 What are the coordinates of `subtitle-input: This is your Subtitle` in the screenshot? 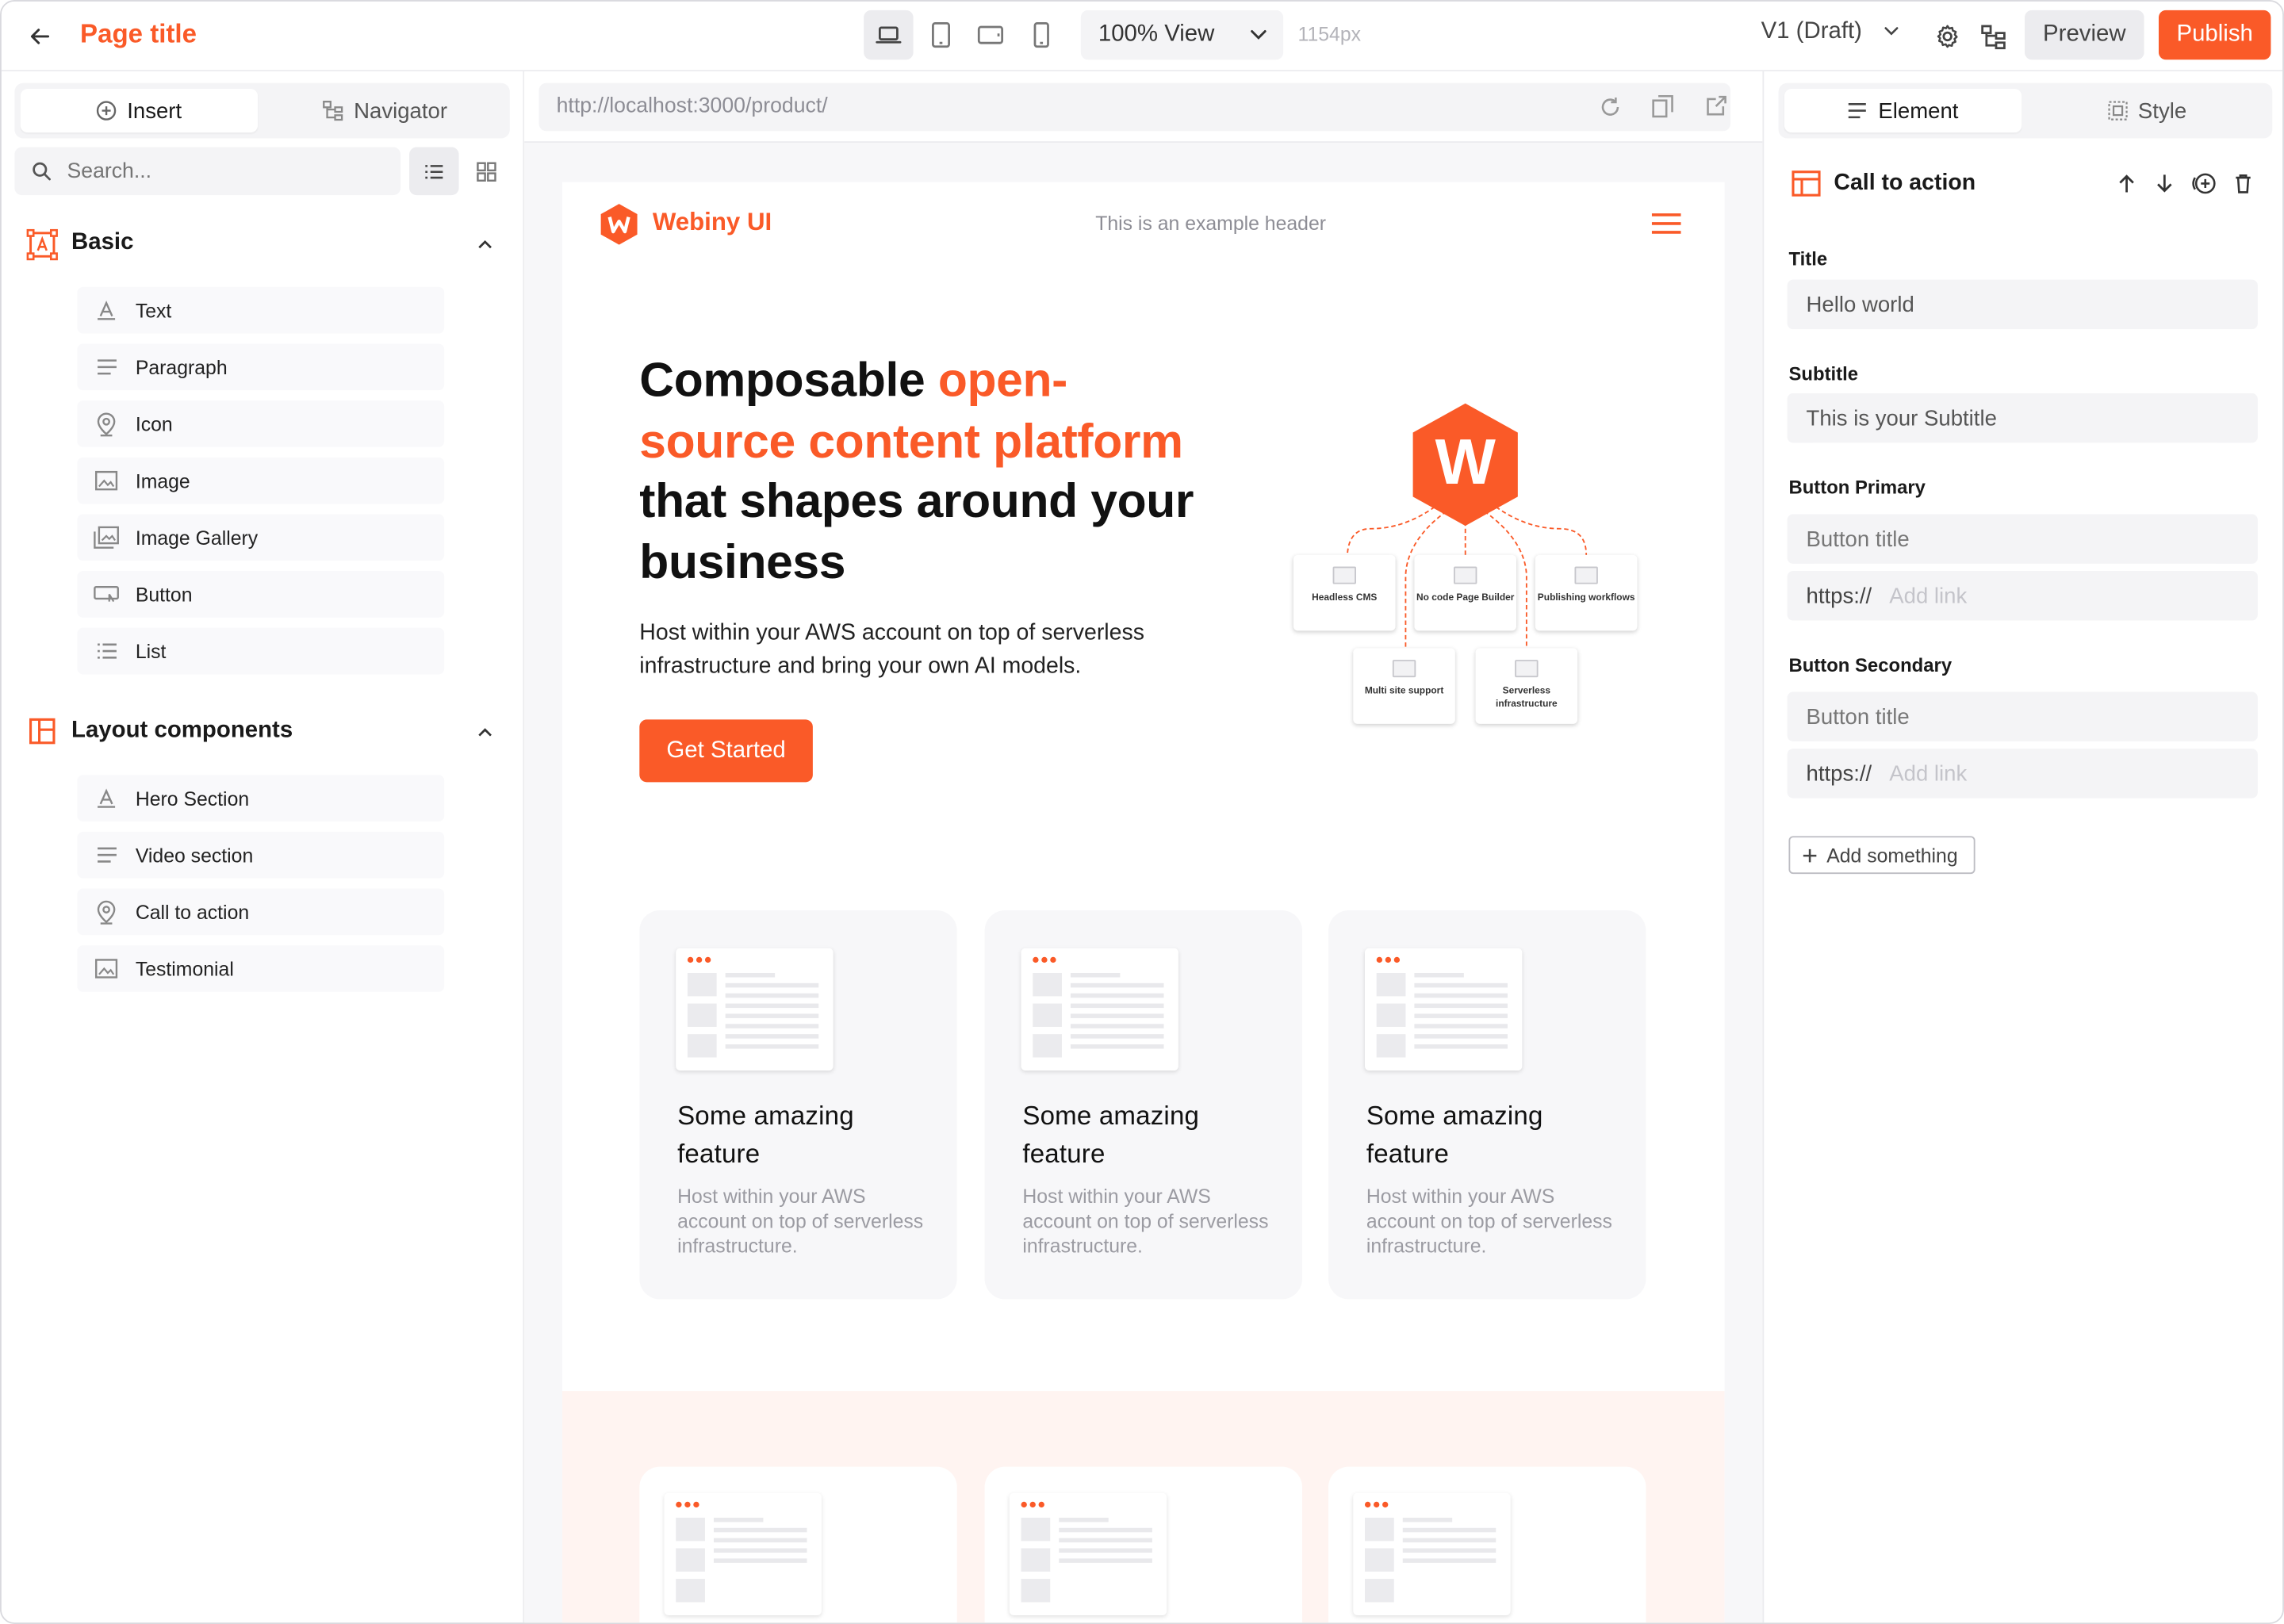 It's located at (2022, 418).